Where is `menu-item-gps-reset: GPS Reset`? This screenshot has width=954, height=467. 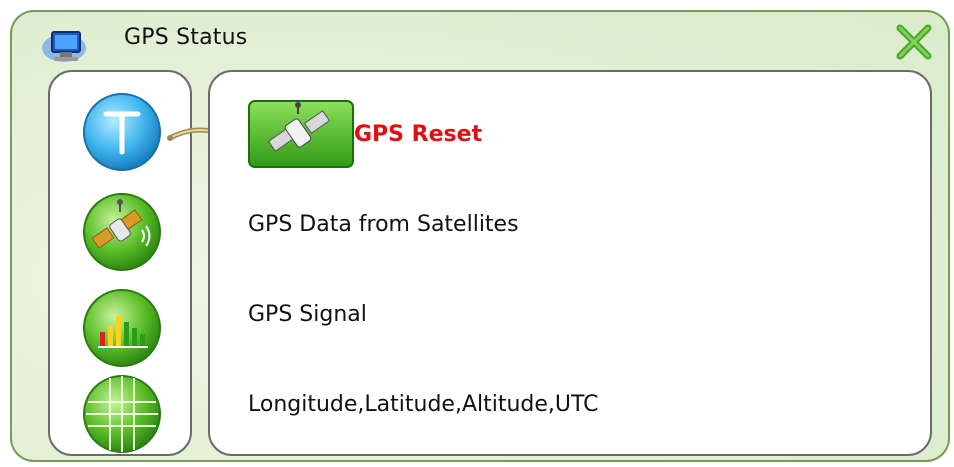 menu-item-gps-reset: GPS Reset is located at coordinates (418, 134).